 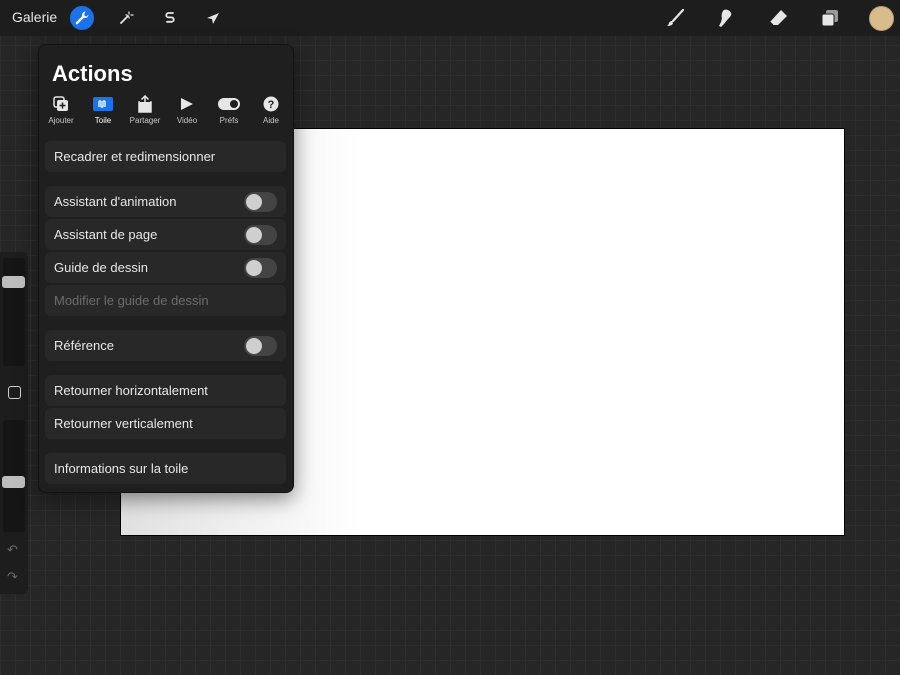 I want to click on add-icon, so click(x=60, y=103).